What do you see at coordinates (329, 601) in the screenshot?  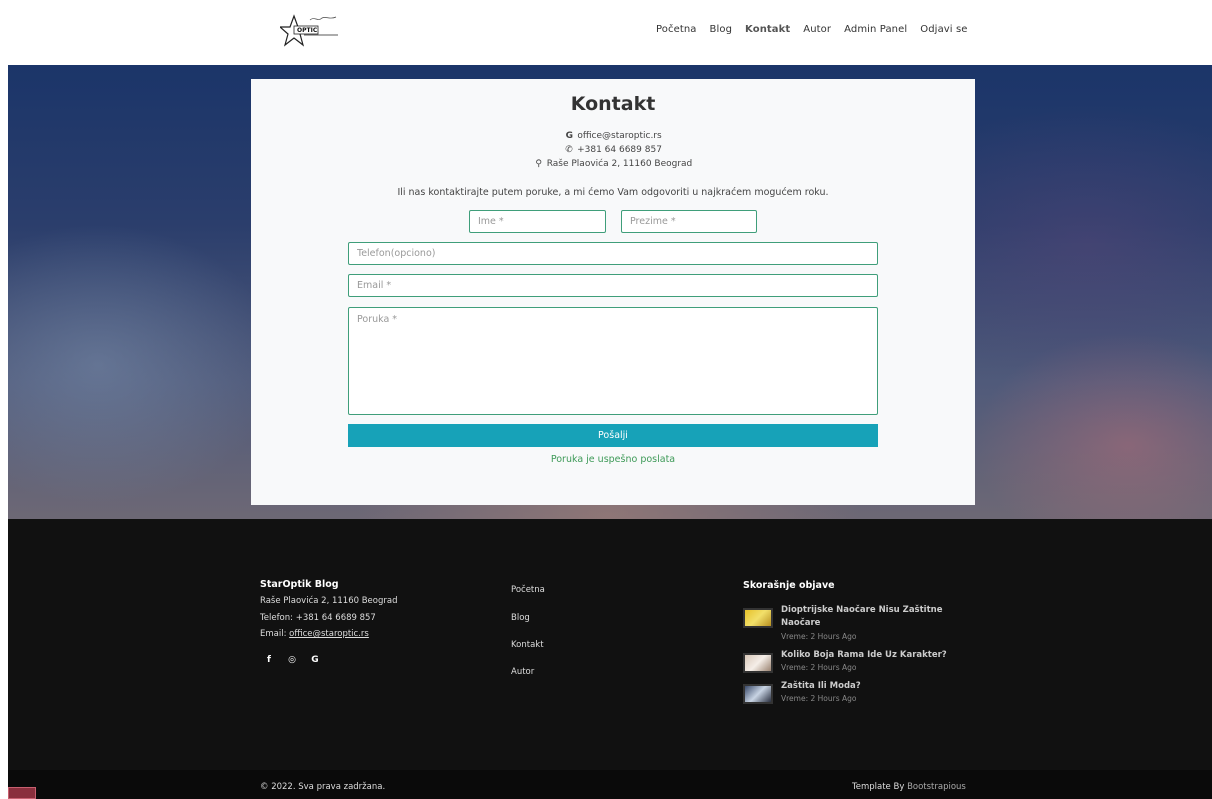 I see `footer-address: Raše Plaovića 2, 11160 Beograd` at bounding box center [329, 601].